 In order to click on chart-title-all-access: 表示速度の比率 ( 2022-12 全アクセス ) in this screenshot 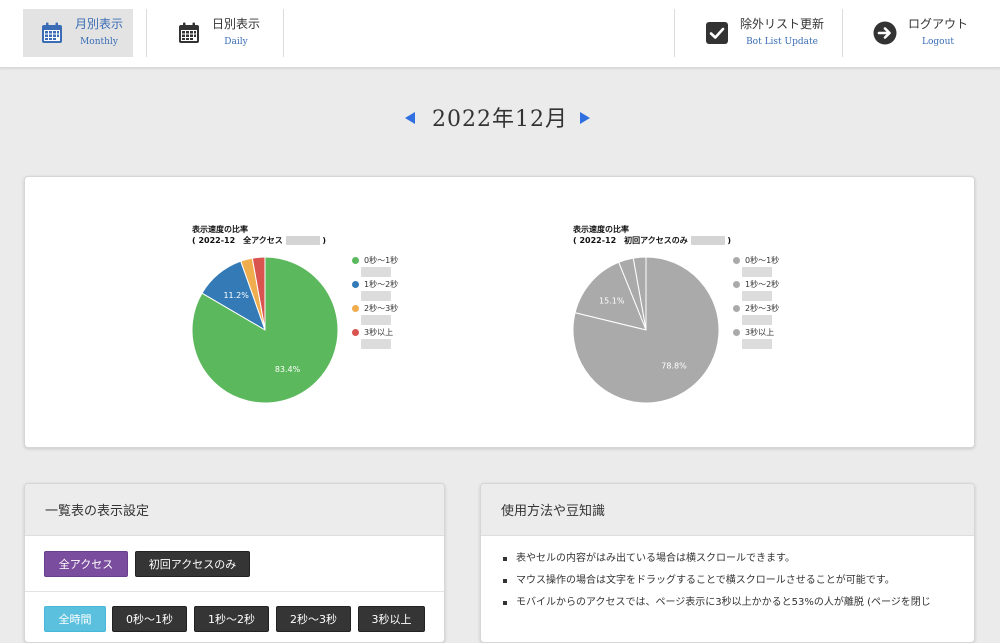, I will do `click(259, 235)`.